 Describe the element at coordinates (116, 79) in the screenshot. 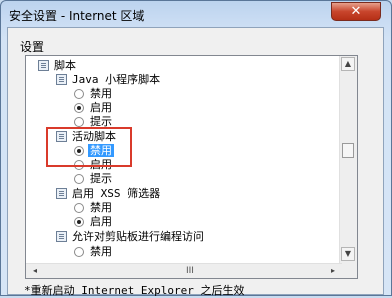

I see `tree-category-label: Java 小程序脚本` at that location.